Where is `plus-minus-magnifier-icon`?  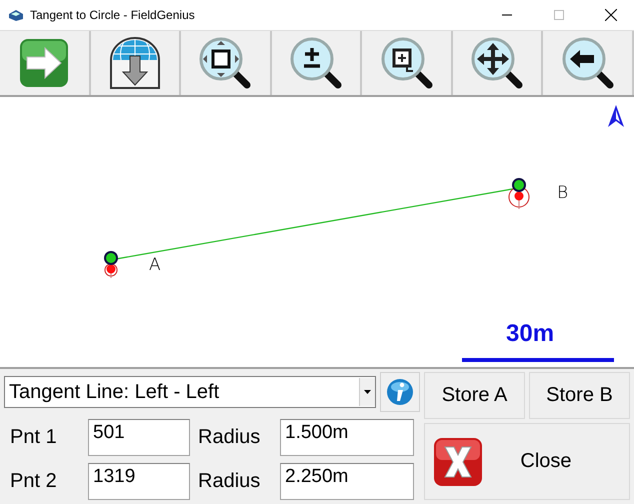 plus-minus-magnifier-icon is located at coordinates (316, 63).